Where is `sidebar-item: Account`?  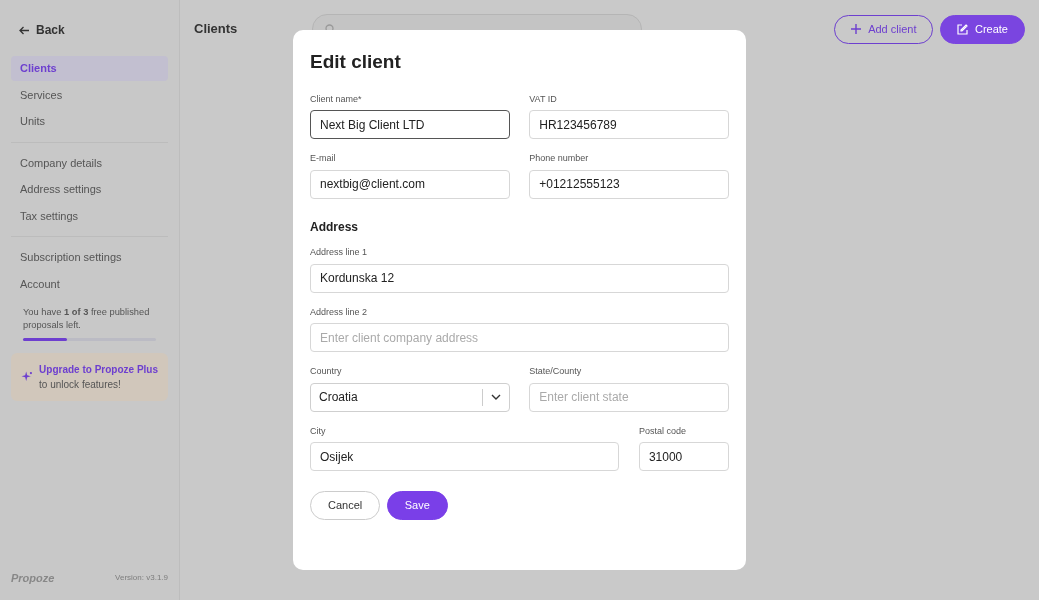 sidebar-item: Account is located at coordinates (89, 283).